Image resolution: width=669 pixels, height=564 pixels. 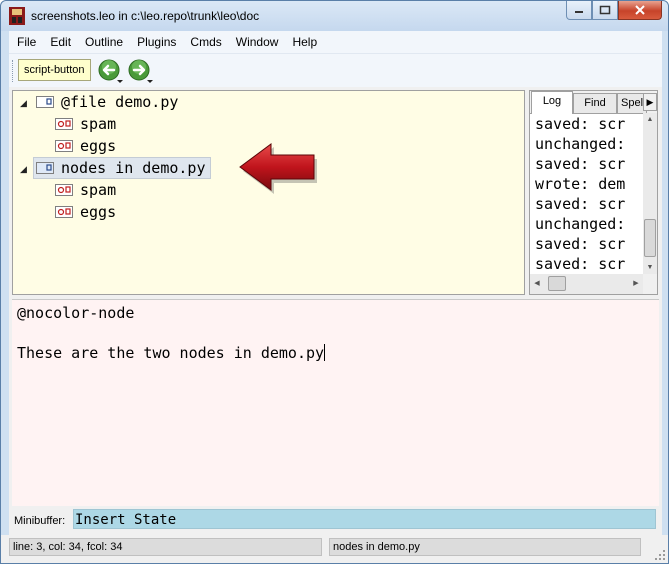 I want to click on toolbar: script-button, so click(x=335, y=70).